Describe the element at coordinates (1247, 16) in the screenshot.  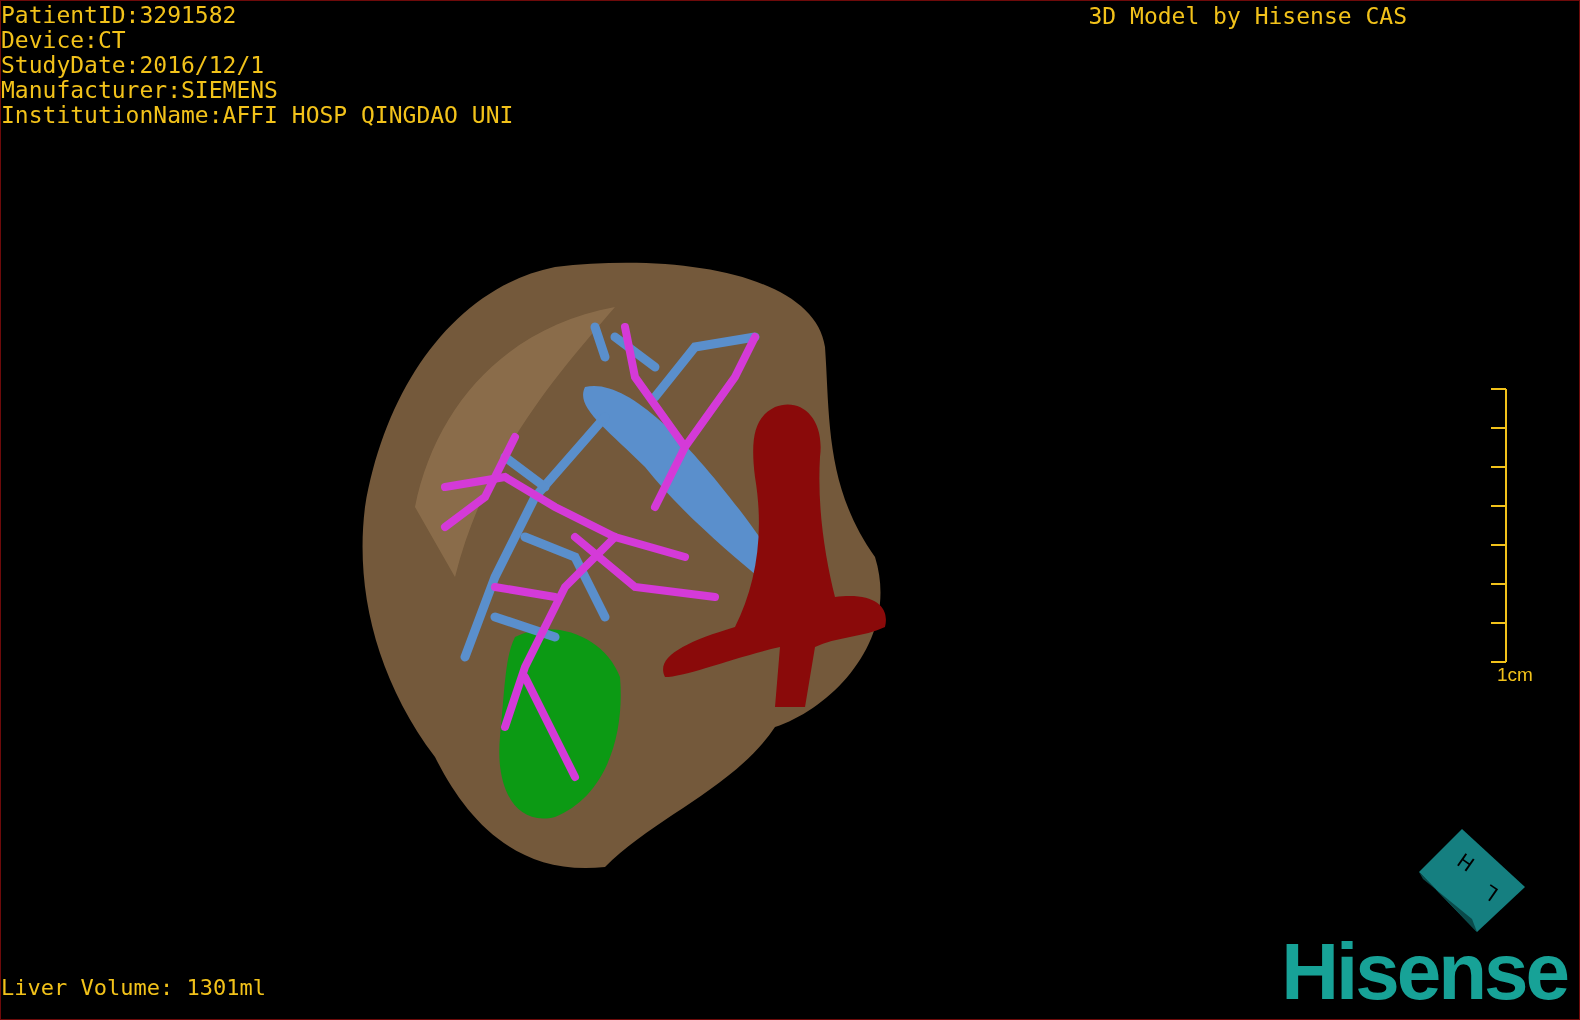
I see `model-credit: 3D Model by Hisense CAS` at that location.